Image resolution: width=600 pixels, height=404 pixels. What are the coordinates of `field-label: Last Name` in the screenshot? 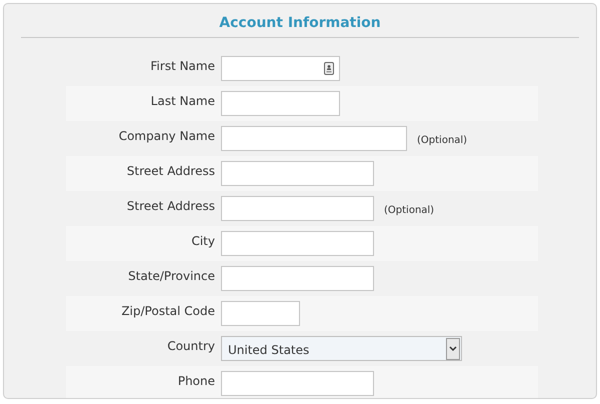 It's located at (182, 101).